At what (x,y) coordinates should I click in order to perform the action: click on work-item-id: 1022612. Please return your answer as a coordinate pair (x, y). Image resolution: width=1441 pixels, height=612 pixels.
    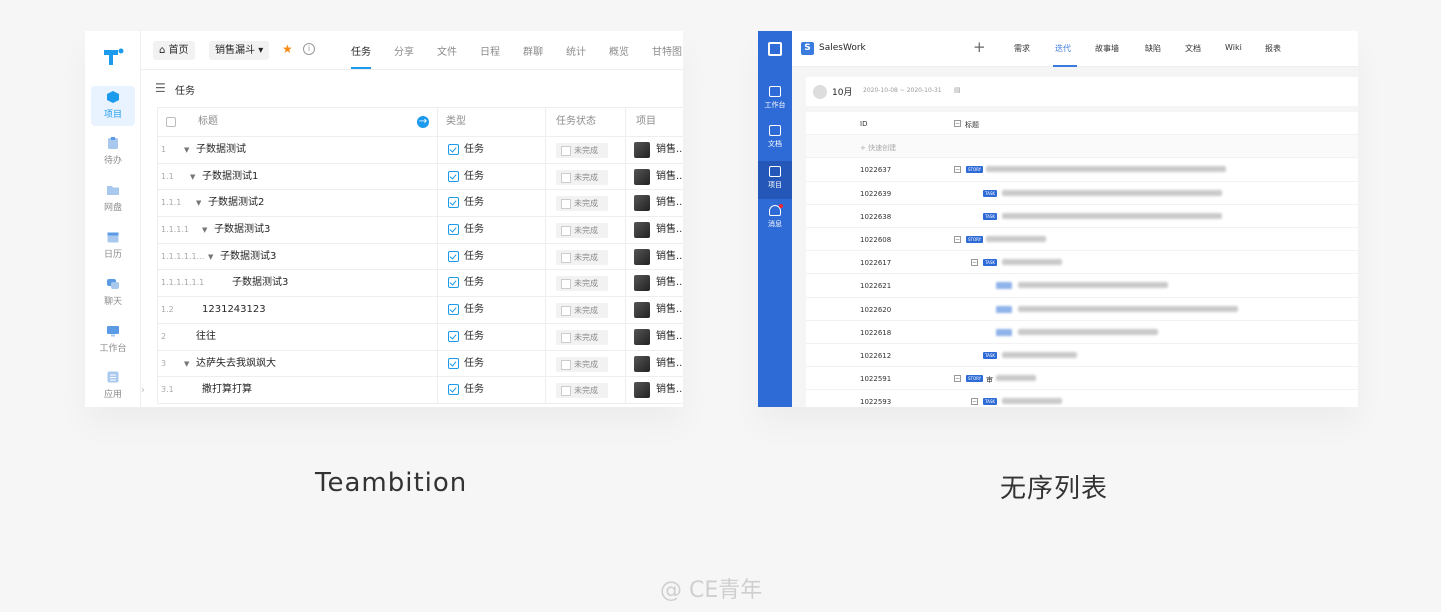
    Looking at the image, I should click on (875, 356).